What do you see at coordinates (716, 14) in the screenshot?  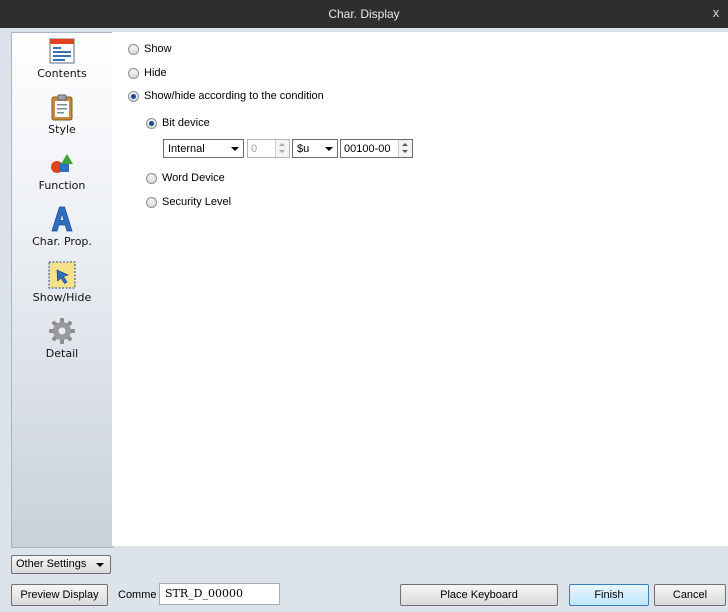 I see `close-icon: x` at bounding box center [716, 14].